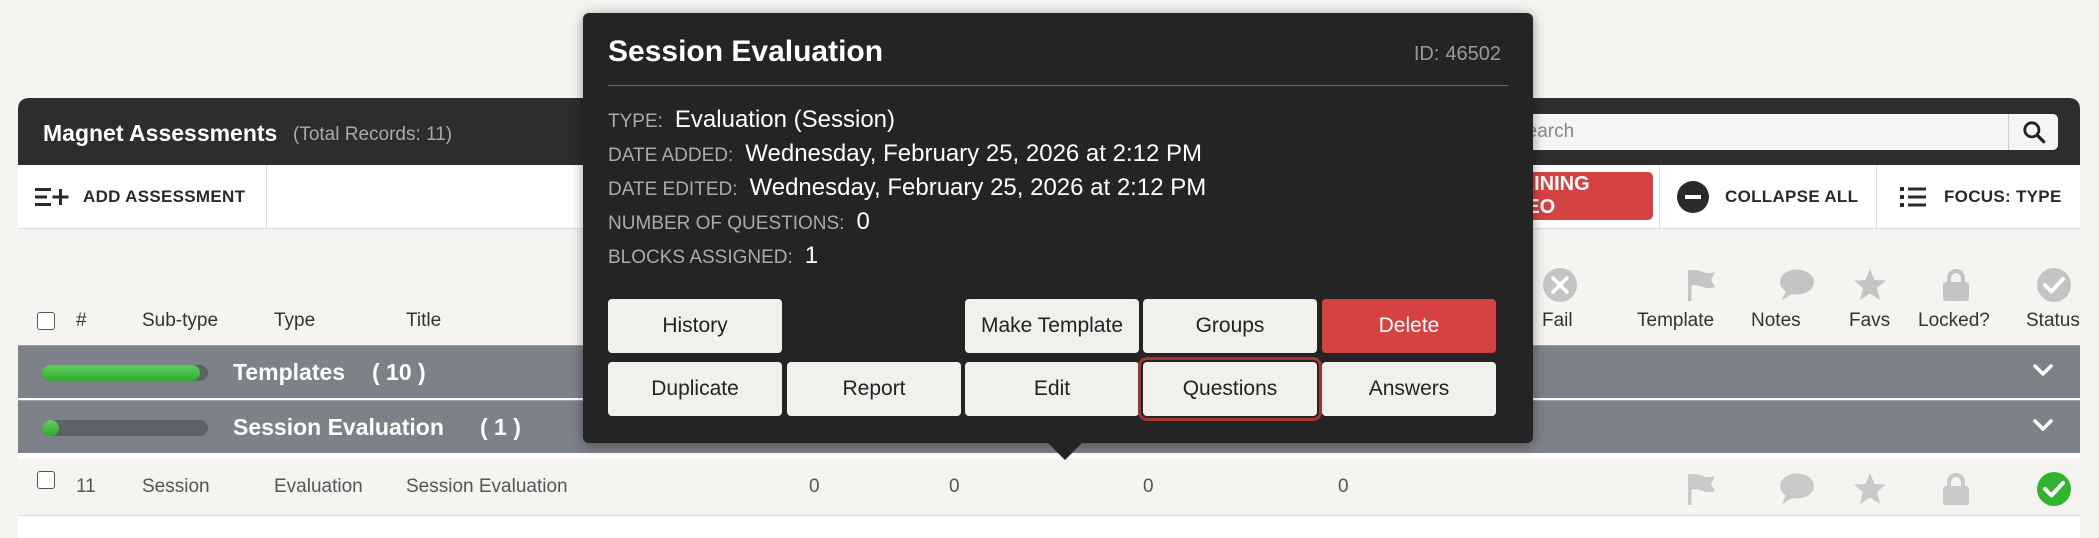  What do you see at coordinates (1409, 326) in the screenshot?
I see `delete-button: Delete` at bounding box center [1409, 326].